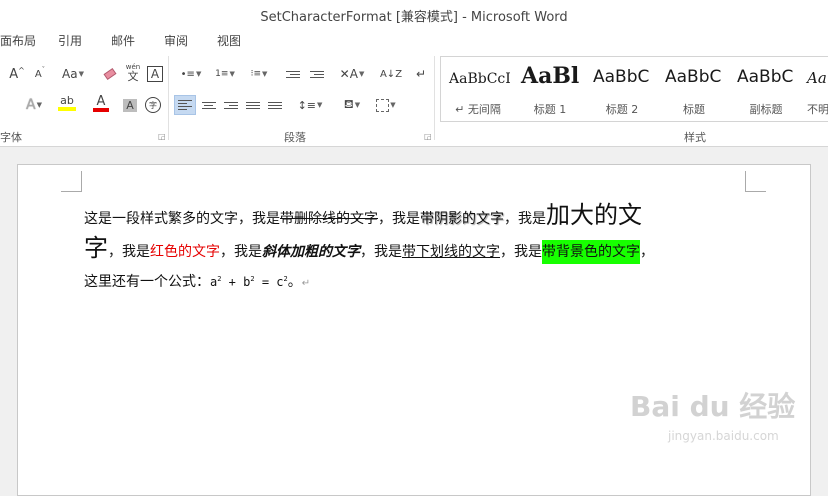 This screenshot has height=496, width=828. Describe the element at coordinates (647, 252) in the screenshot. I see `text-run: ，` at that location.